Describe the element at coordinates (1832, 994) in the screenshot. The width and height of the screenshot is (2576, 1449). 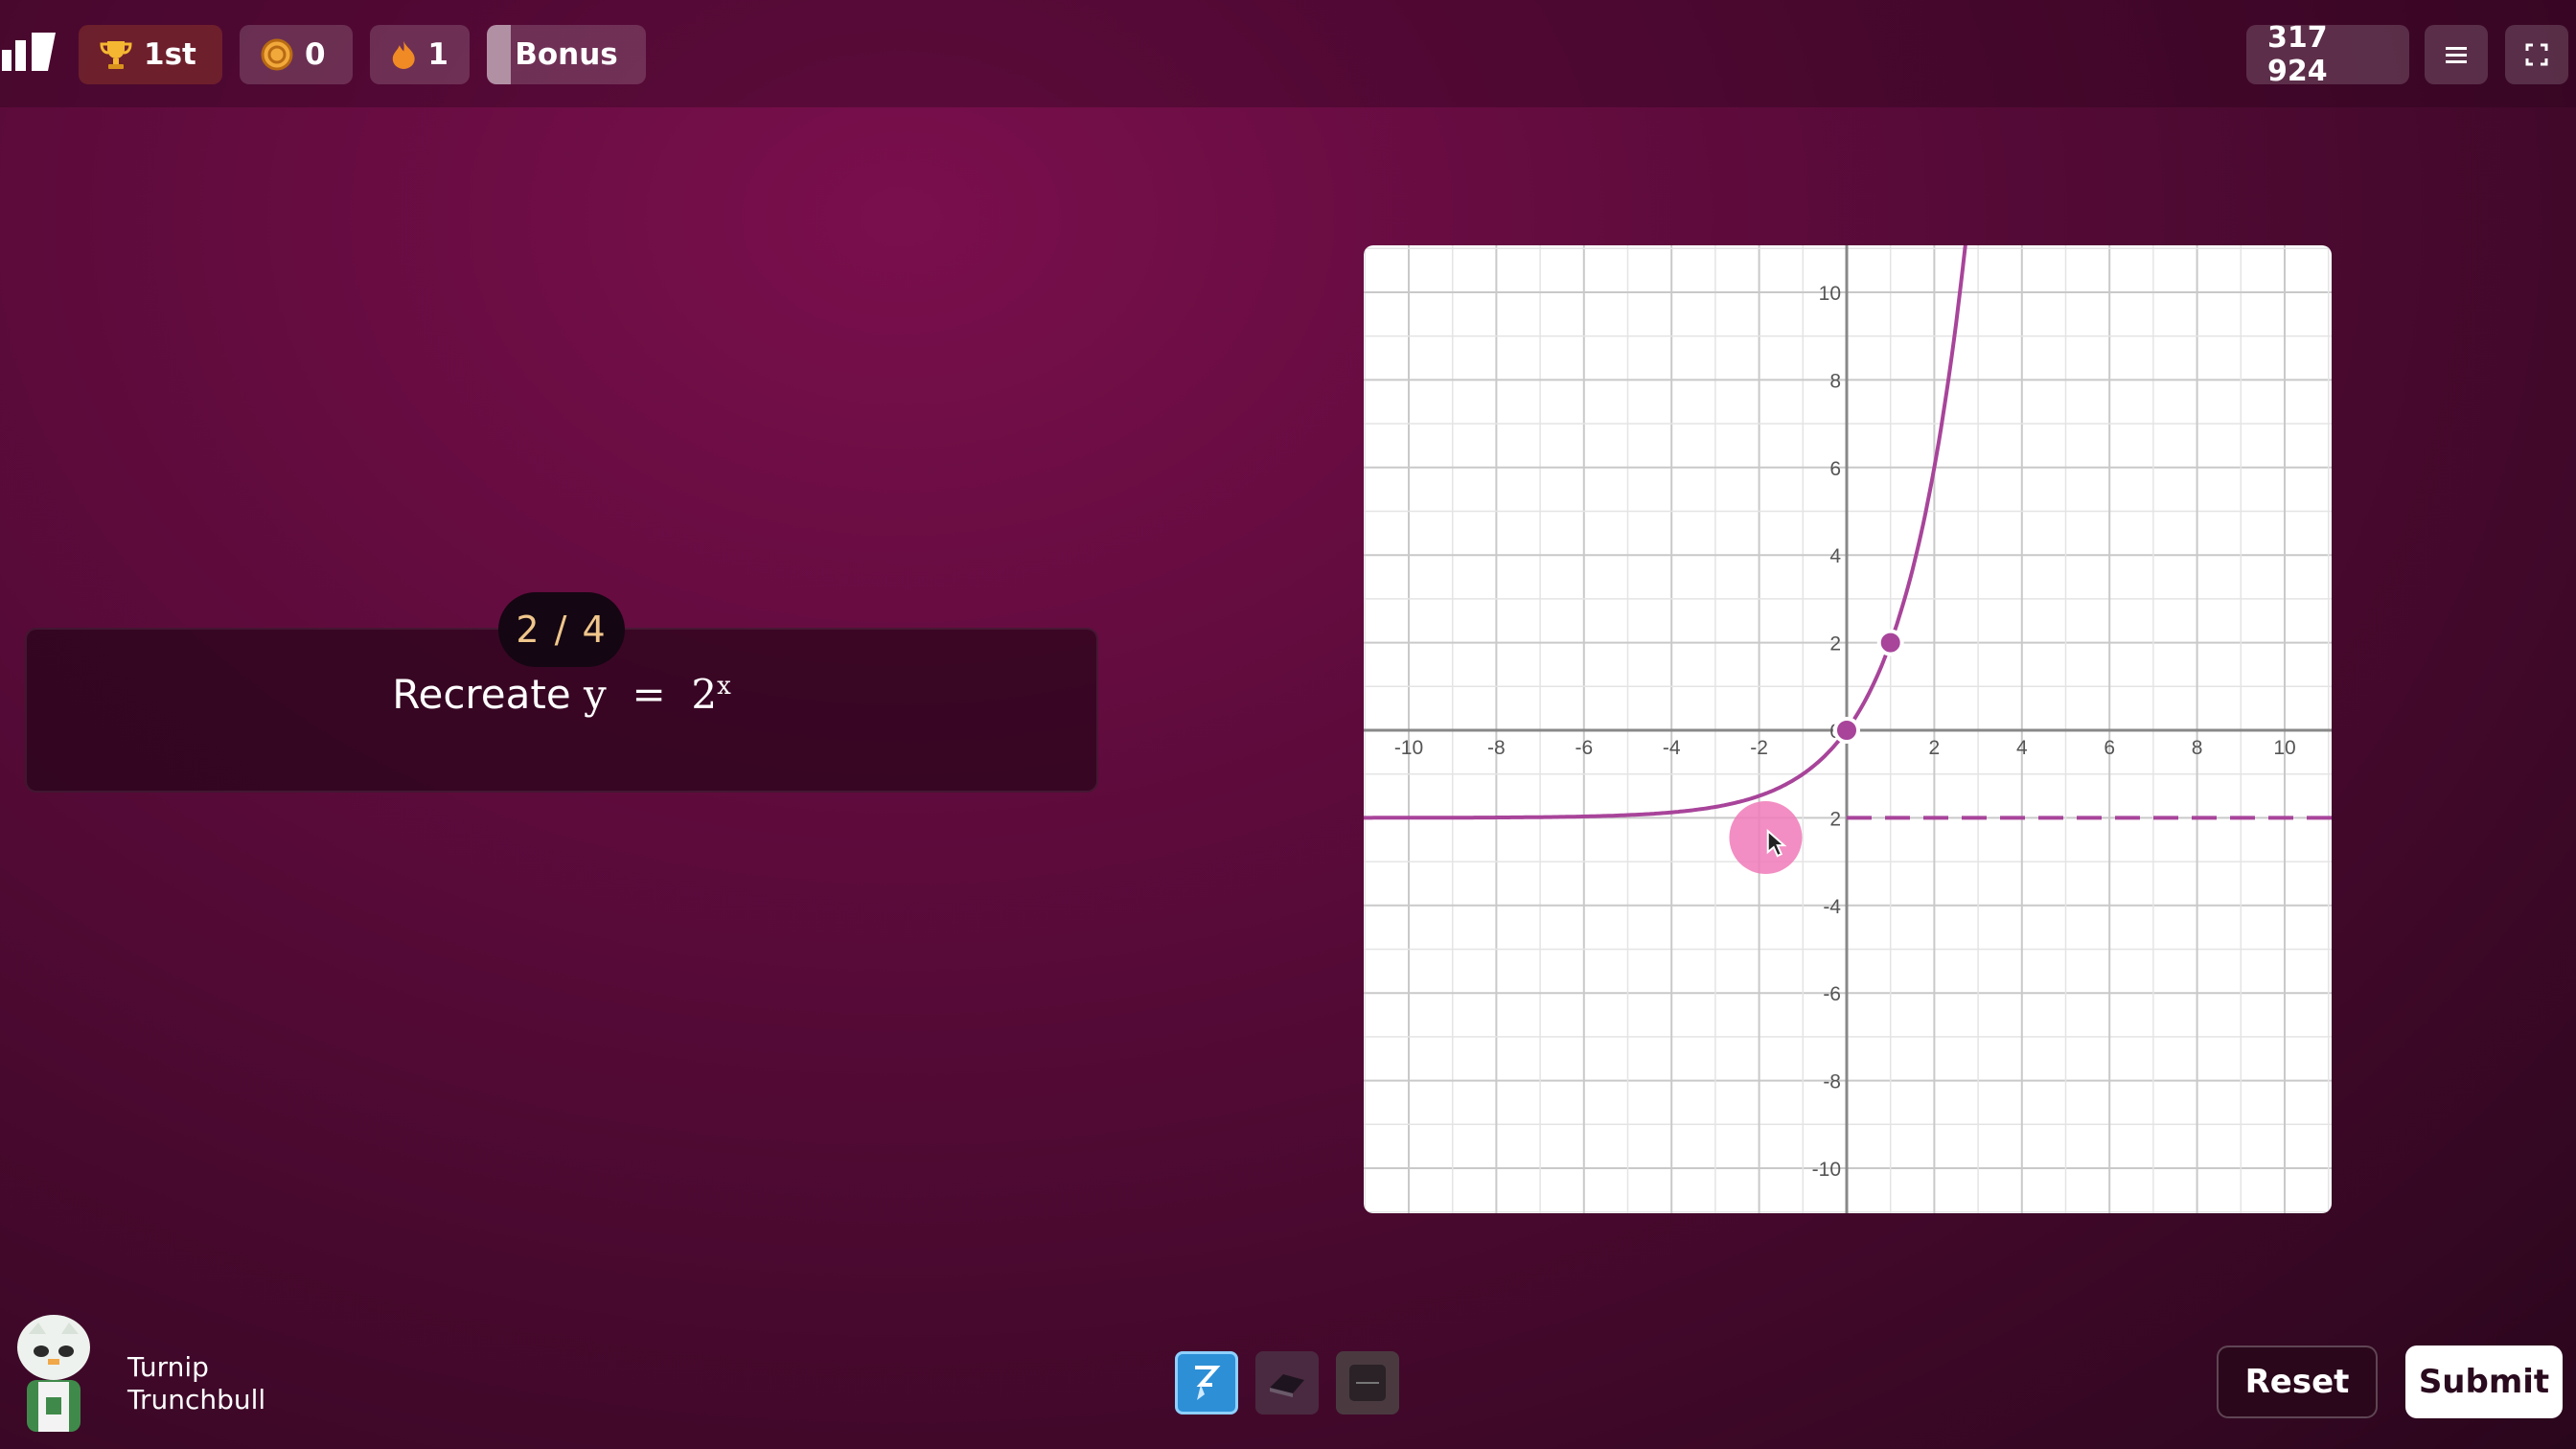
I see `y-tick-label: -6` at that location.